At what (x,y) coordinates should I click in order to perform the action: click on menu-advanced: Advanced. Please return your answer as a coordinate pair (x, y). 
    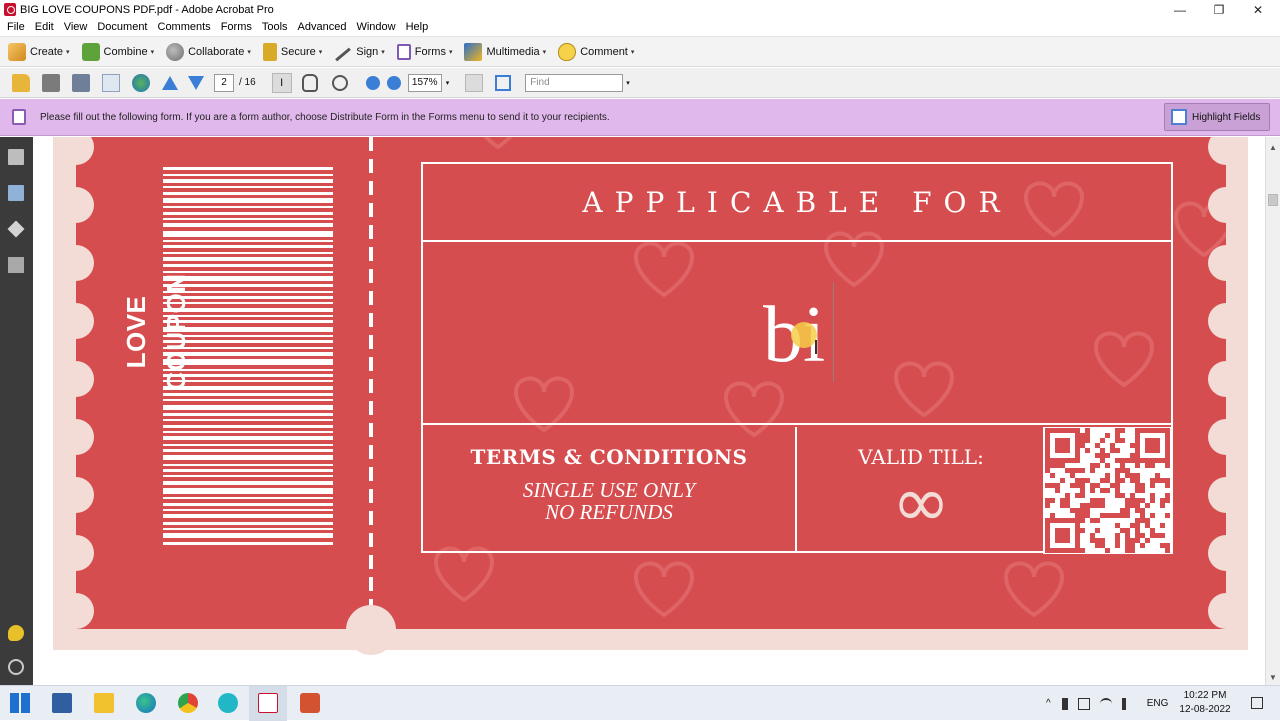
    Looking at the image, I should click on (322, 27).